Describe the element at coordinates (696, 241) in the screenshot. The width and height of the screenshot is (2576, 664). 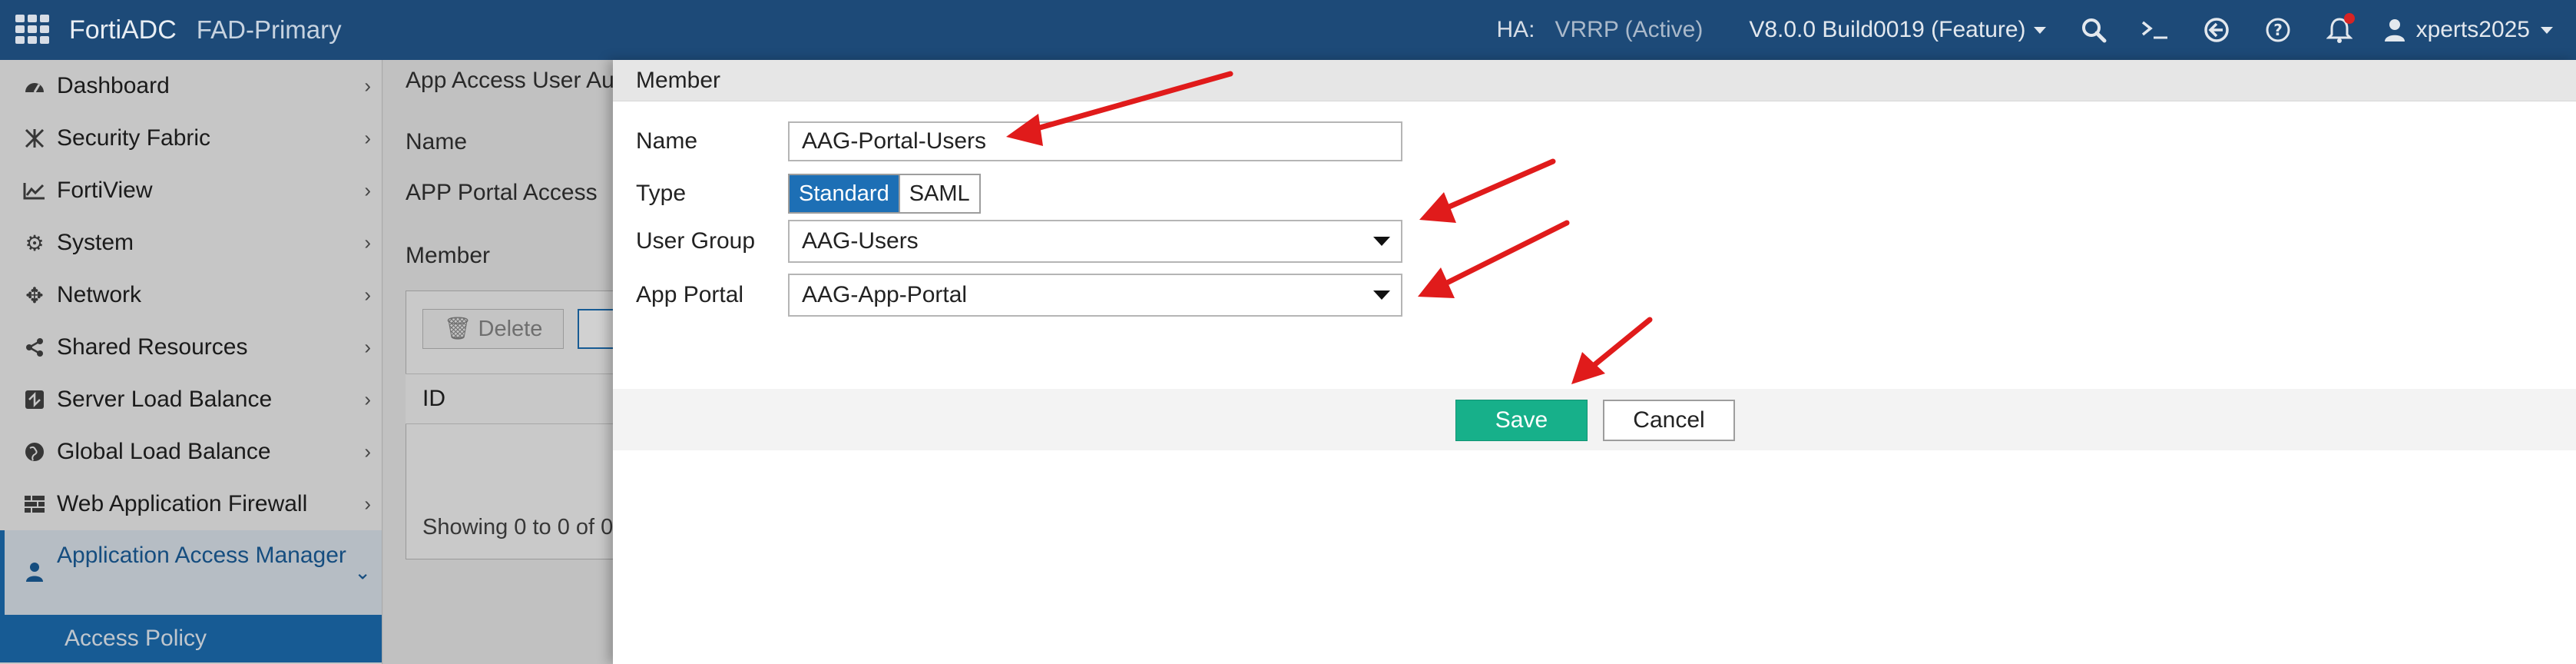
I see `user-group-label: User Group` at that location.